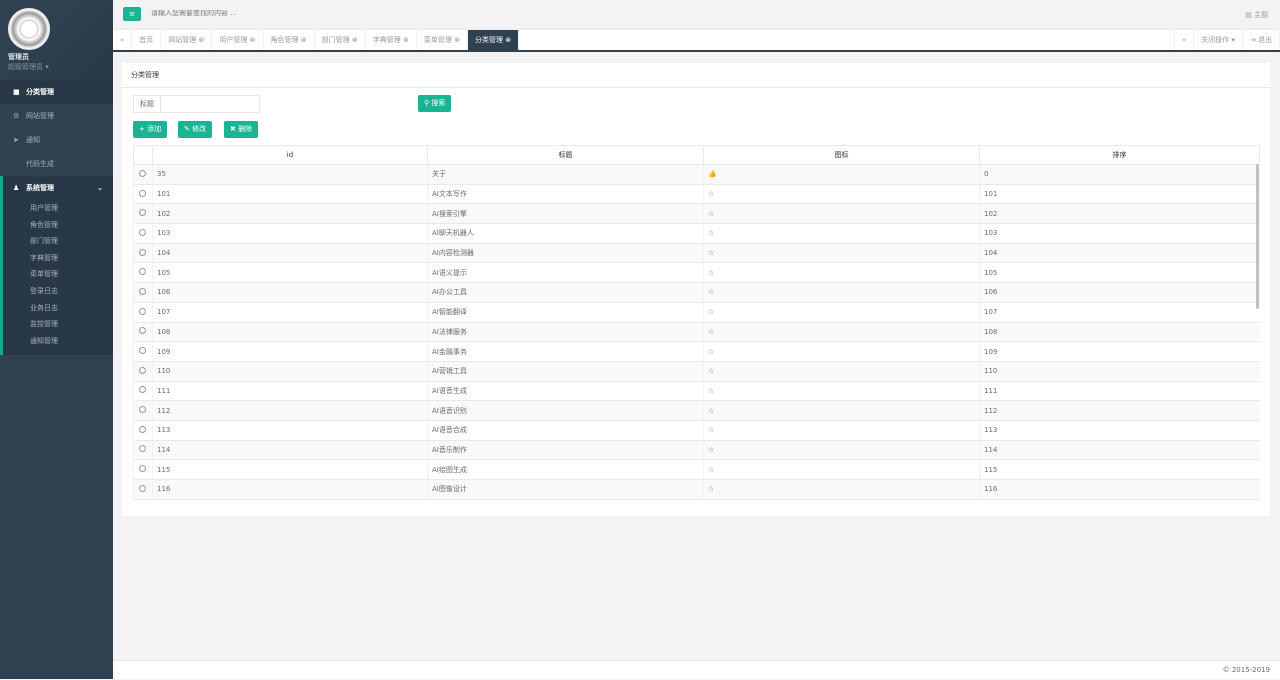 The image size is (1280, 680). What do you see at coordinates (696, 489) in the screenshot?
I see `table-row: 116 AI图像设计 ☆ 116` at bounding box center [696, 489].